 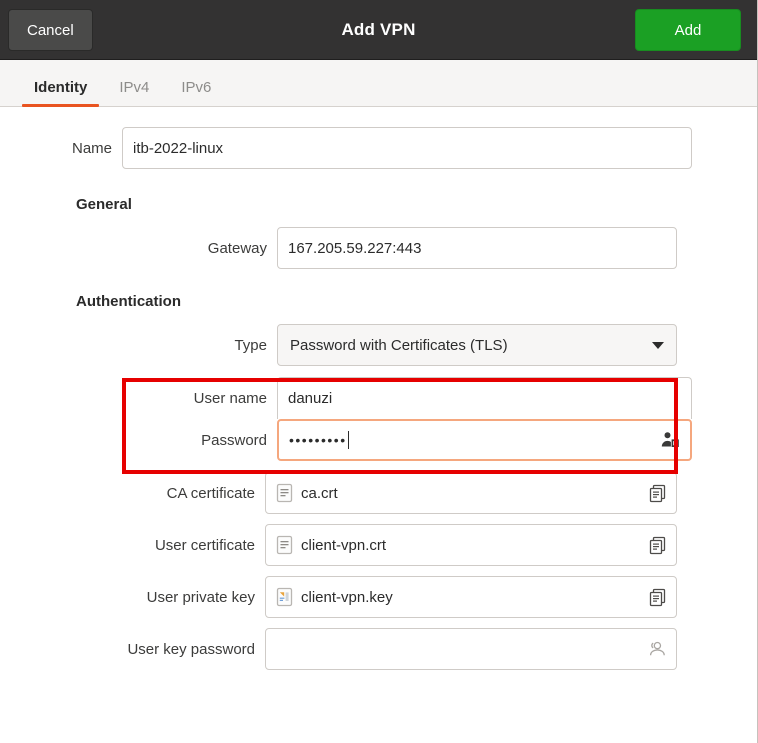 What do you see at coordinates (670, 440) in the screenshot?
I see `password-store-icon` at bounding box center [670, 440].